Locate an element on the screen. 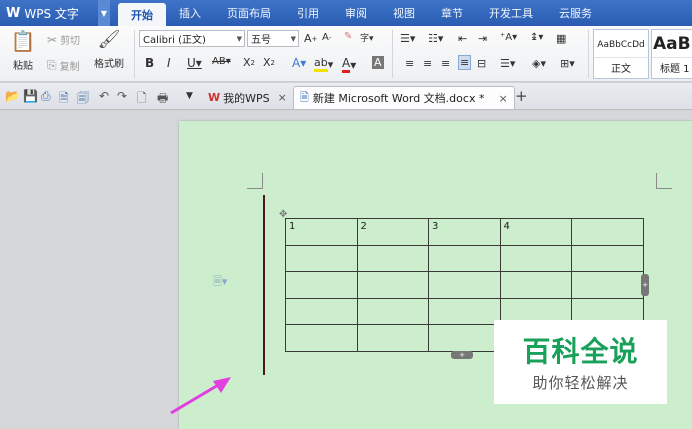 The height and width of the screenshot is (429, 692). bold-button: B is located at coordinates (149, 63).